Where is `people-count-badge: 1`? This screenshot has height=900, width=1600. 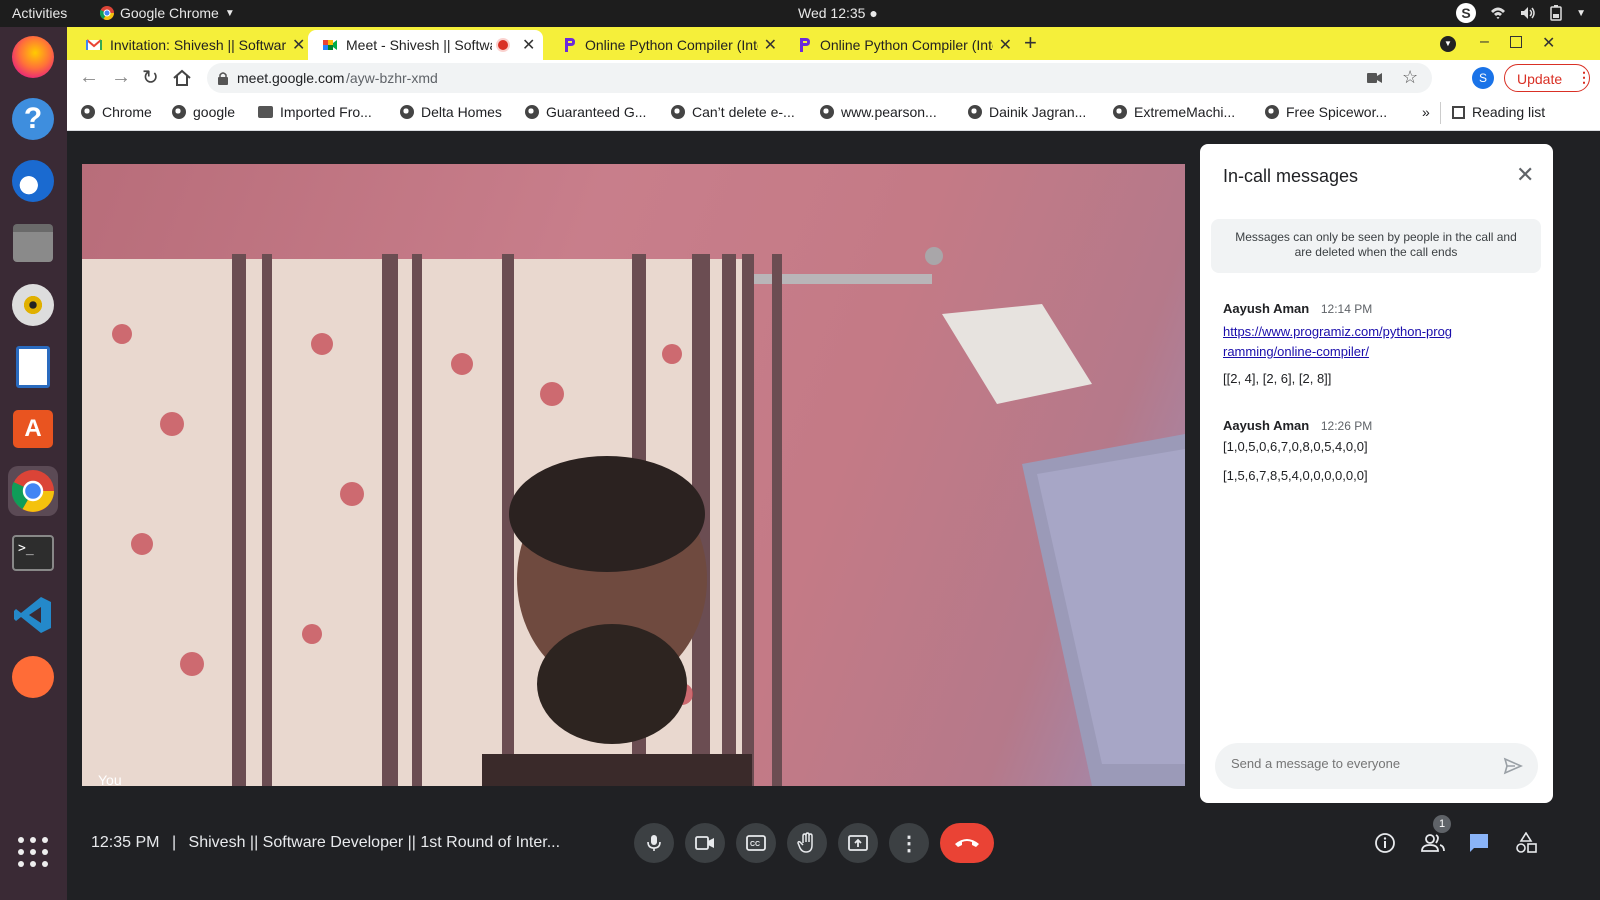 people-count-badge: 1 is located at coordinates (1442, 824).